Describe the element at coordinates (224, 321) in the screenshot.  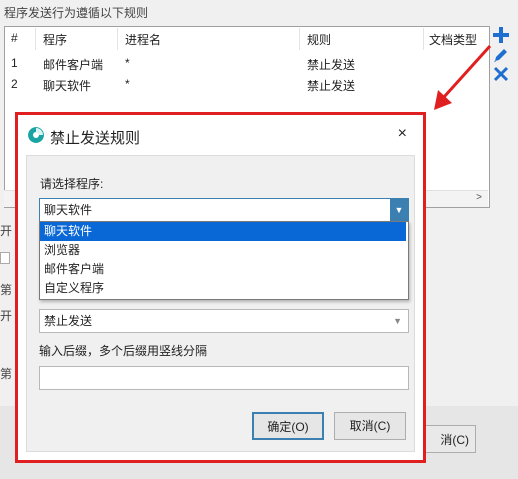
I see `rule-select: 禁止发送 ▼` at that location.